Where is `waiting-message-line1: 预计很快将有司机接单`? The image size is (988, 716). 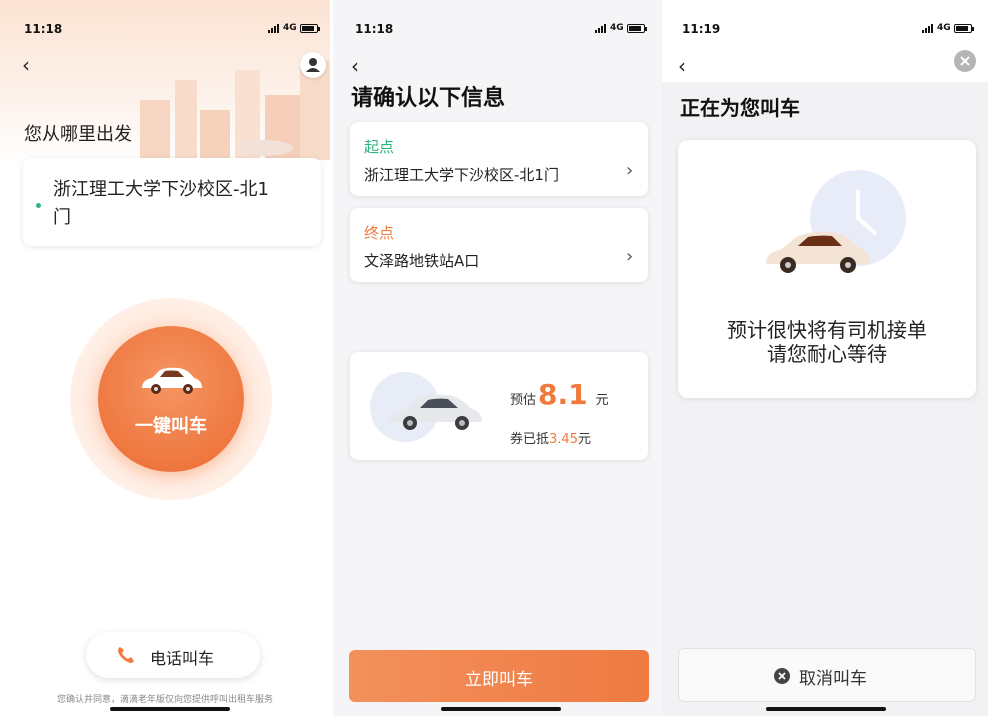
waiting-message-line1: 预计很快将有司机接单 is located at coordinates (827, 330).